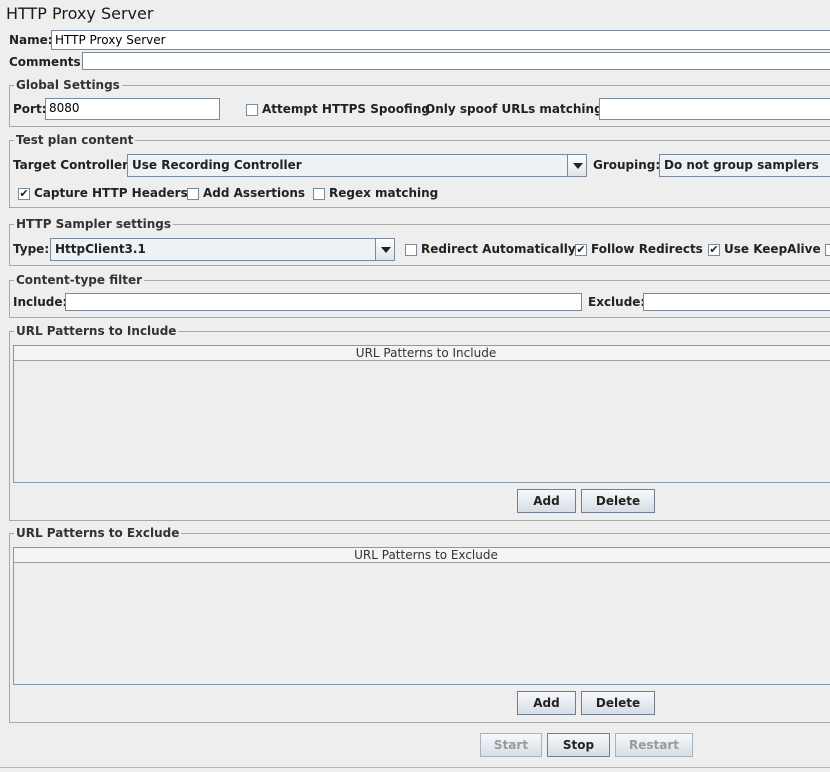 This screenshot has width=830, height=772. What do you see at coordinates (440, 40) in the screenshot?
I see `name-field: HTTP Proxy Server` at bounding box center [440, 40].